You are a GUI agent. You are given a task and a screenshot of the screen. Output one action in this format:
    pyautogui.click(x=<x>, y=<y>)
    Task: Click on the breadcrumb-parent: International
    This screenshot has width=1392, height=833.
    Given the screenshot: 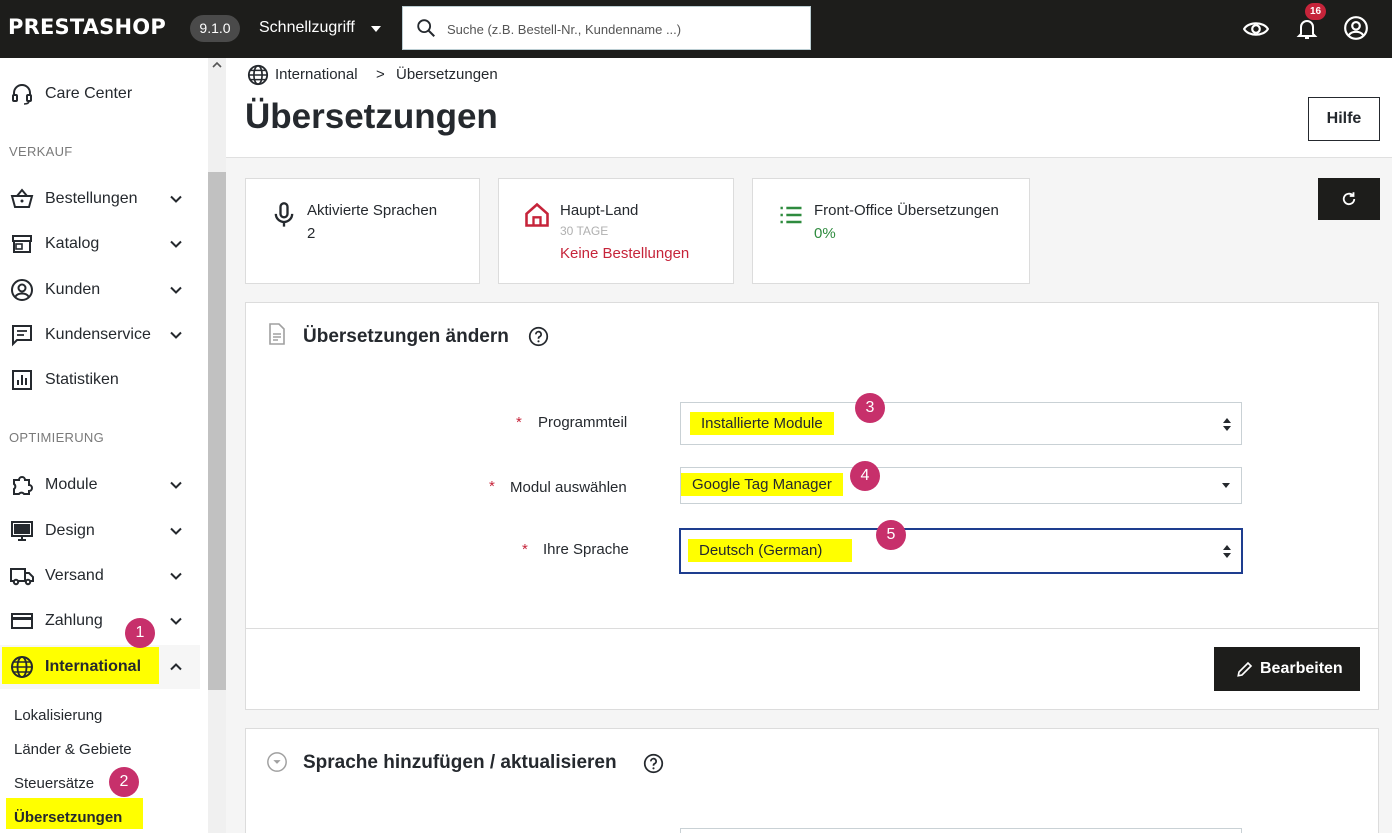 What is the action you would take?
    pyautogui.click(x=316, y=74)
    